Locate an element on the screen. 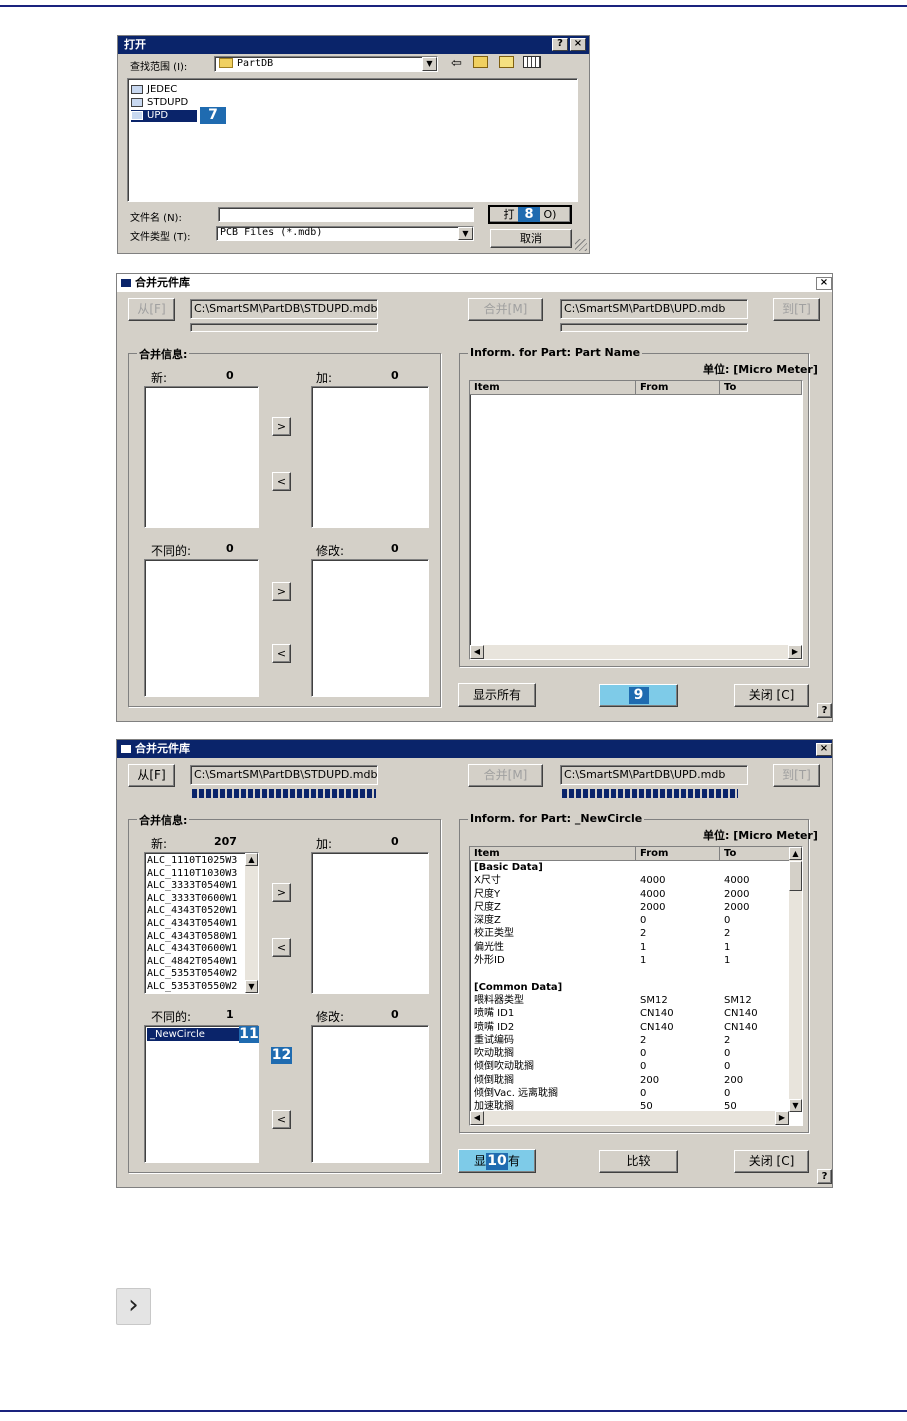 This screenshot has height=1421, width=907. filename-input is located at coordinates (346, 214).